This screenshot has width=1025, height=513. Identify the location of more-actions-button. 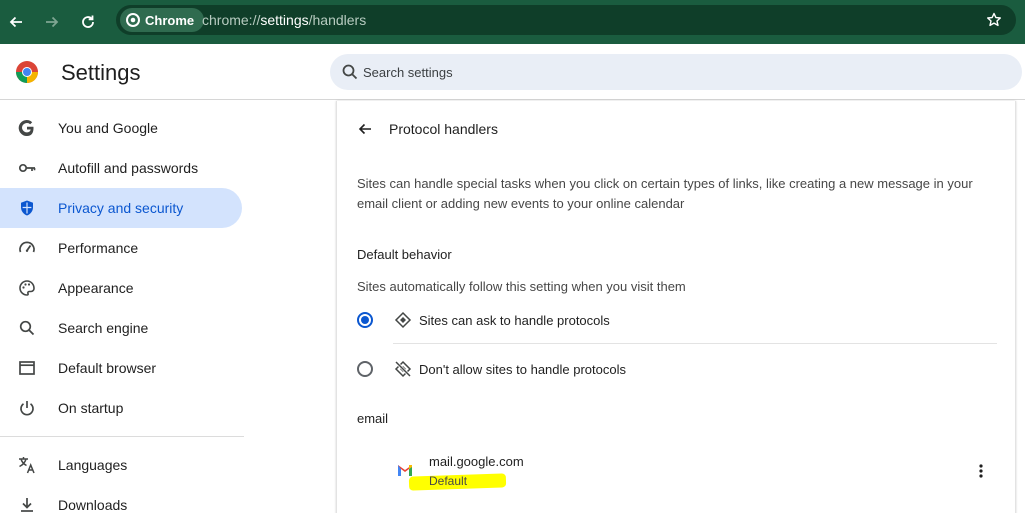
(981, 471).